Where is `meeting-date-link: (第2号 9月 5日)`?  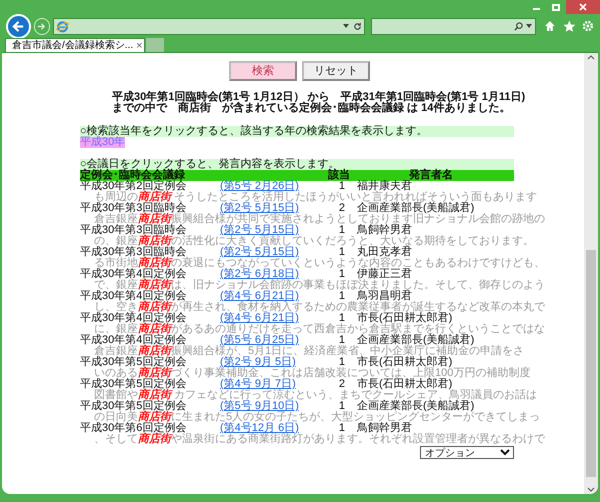
meeting-date-link: (第2号 9月 5日) is located at coordinates (272, 362).